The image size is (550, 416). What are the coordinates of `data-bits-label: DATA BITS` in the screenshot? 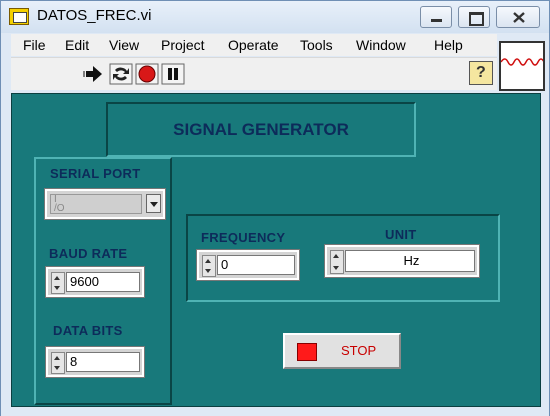 It's located at (88, 330).